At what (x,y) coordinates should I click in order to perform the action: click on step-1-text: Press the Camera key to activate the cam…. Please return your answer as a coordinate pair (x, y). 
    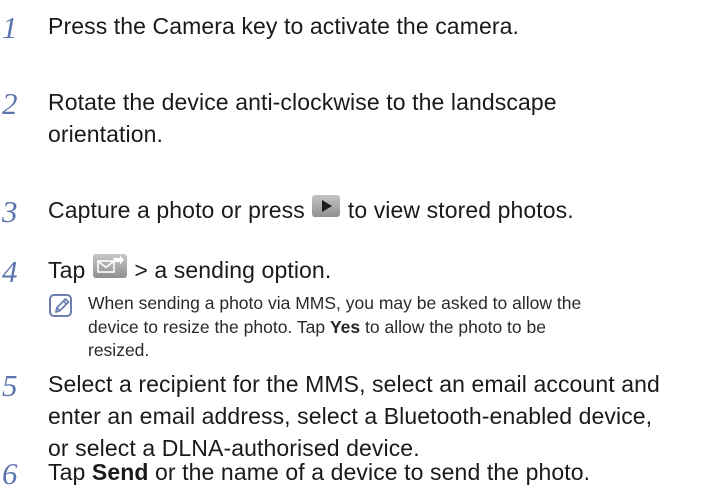
    Looking at the image, I should click on (283, 26).